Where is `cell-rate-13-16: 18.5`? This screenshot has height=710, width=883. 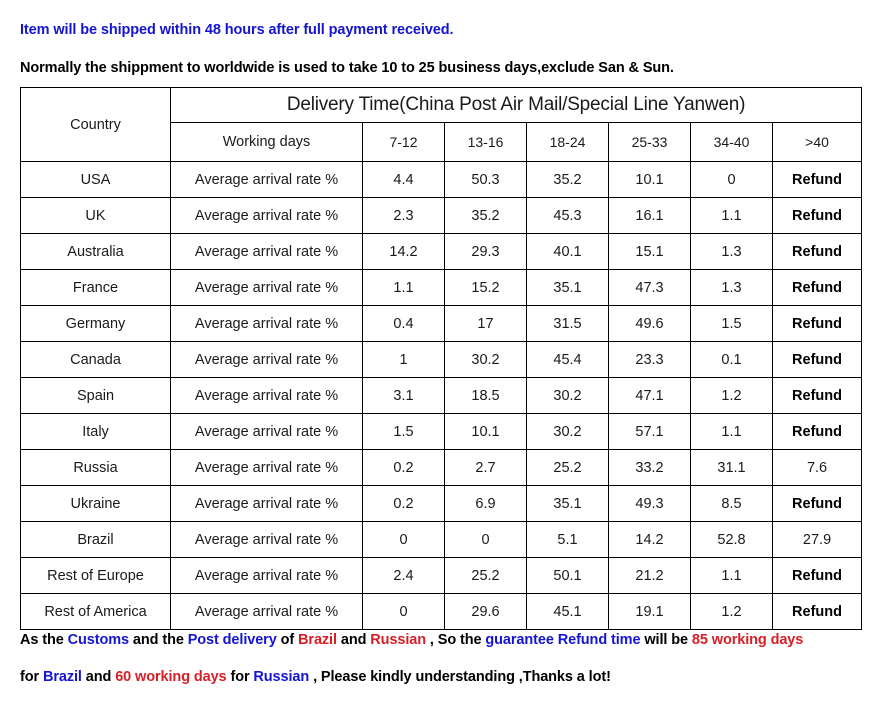
cell-rate-13-16: 18.5 is located at coordinates (485, 395).